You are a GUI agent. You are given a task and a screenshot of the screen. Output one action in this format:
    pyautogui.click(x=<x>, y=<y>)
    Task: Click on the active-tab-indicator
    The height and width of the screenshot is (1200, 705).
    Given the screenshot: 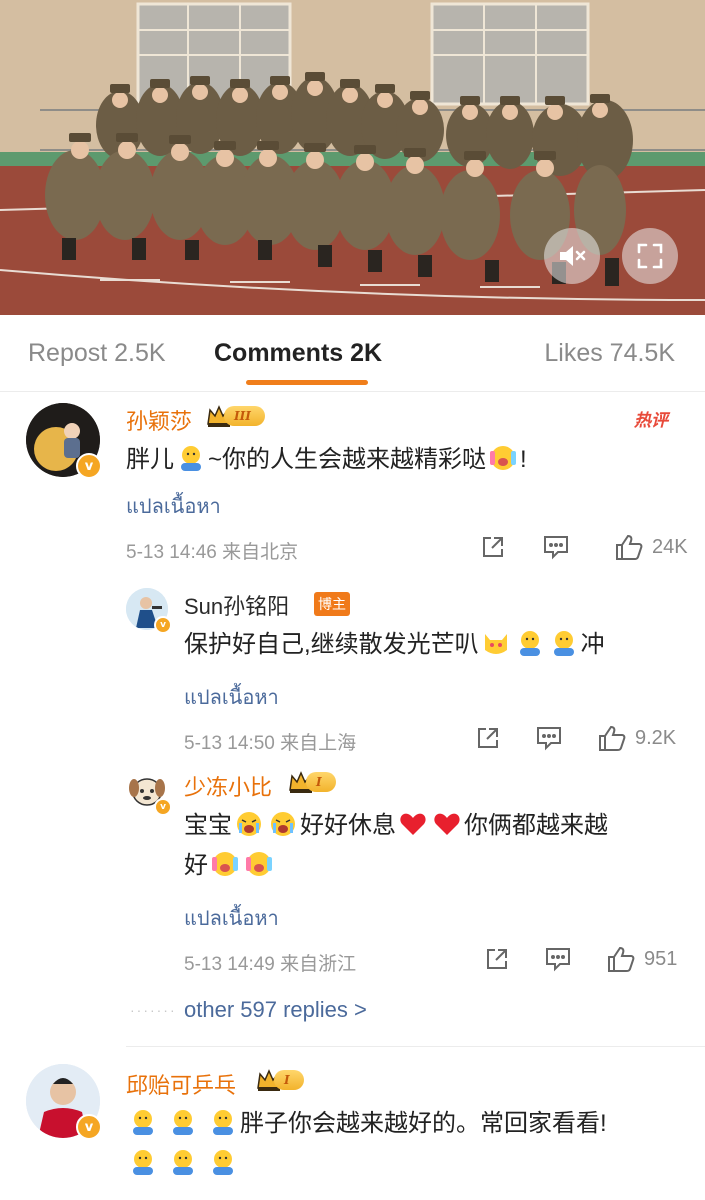 What is the action you would take?
    pyautogui.click(x=307, y=382)
    